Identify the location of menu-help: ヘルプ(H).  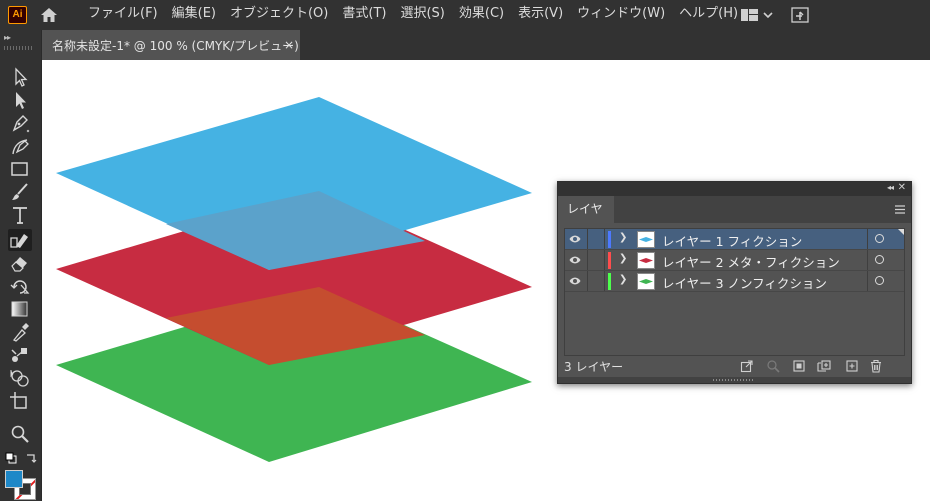
(711, 15).